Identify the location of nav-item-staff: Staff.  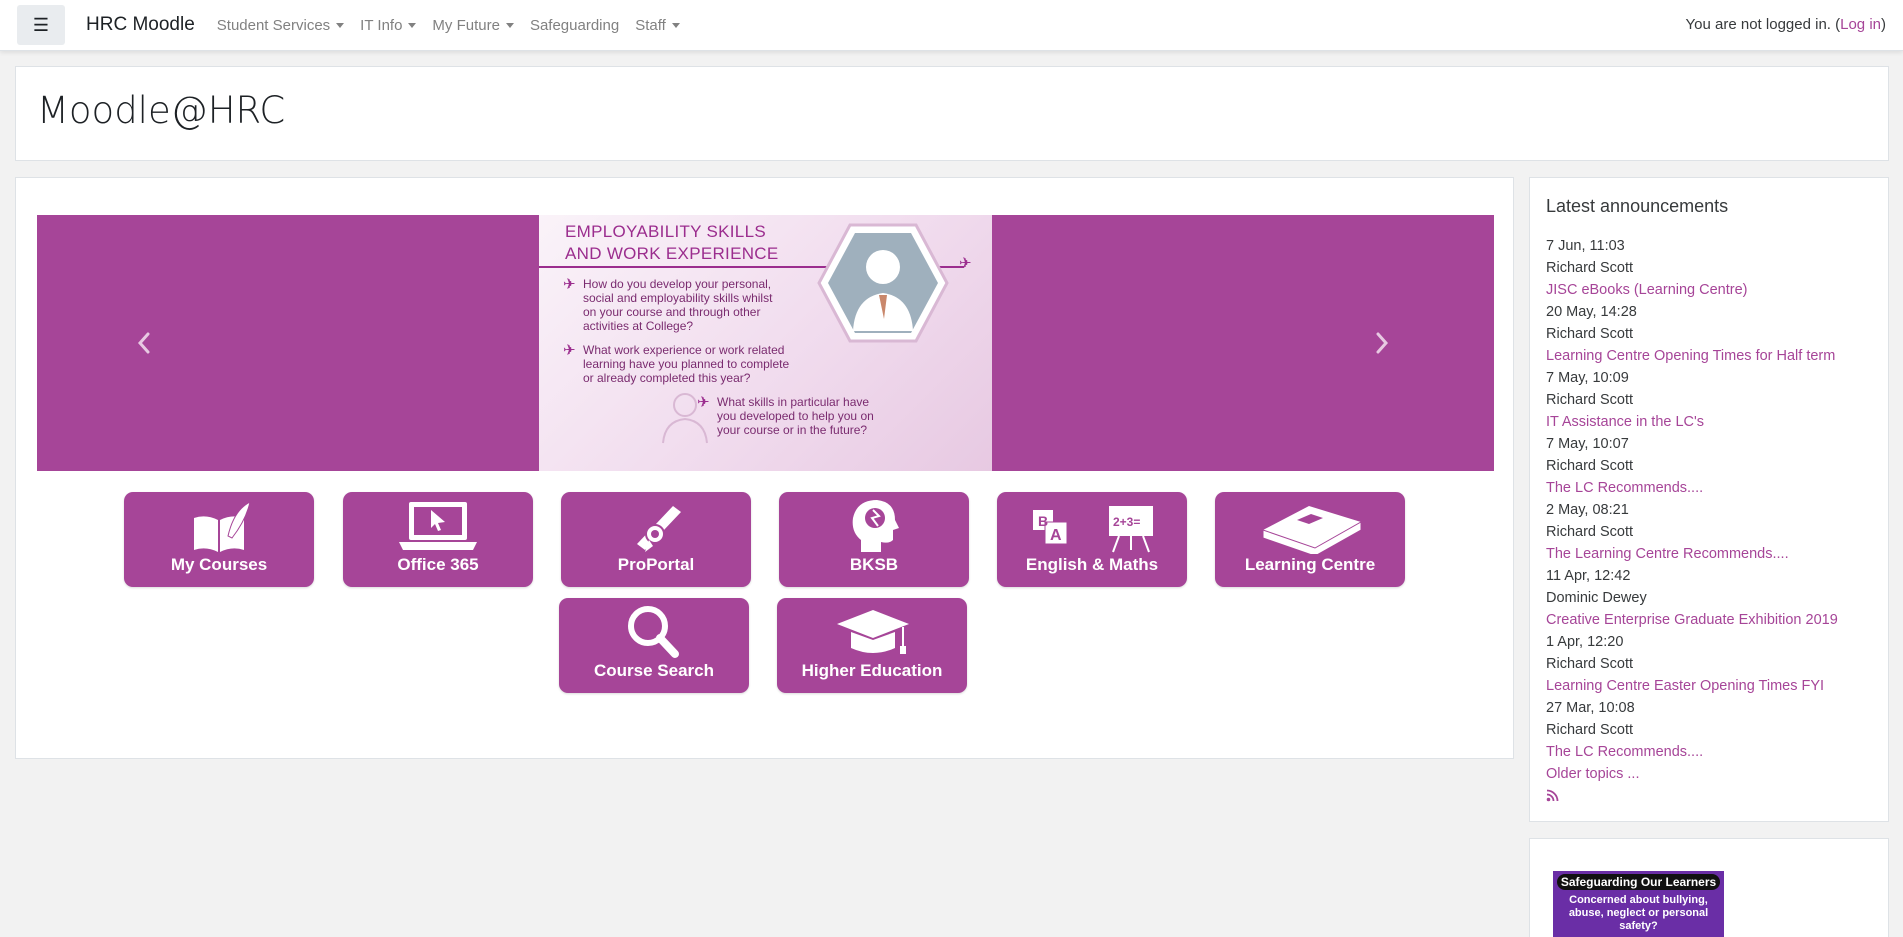
(657, 25).